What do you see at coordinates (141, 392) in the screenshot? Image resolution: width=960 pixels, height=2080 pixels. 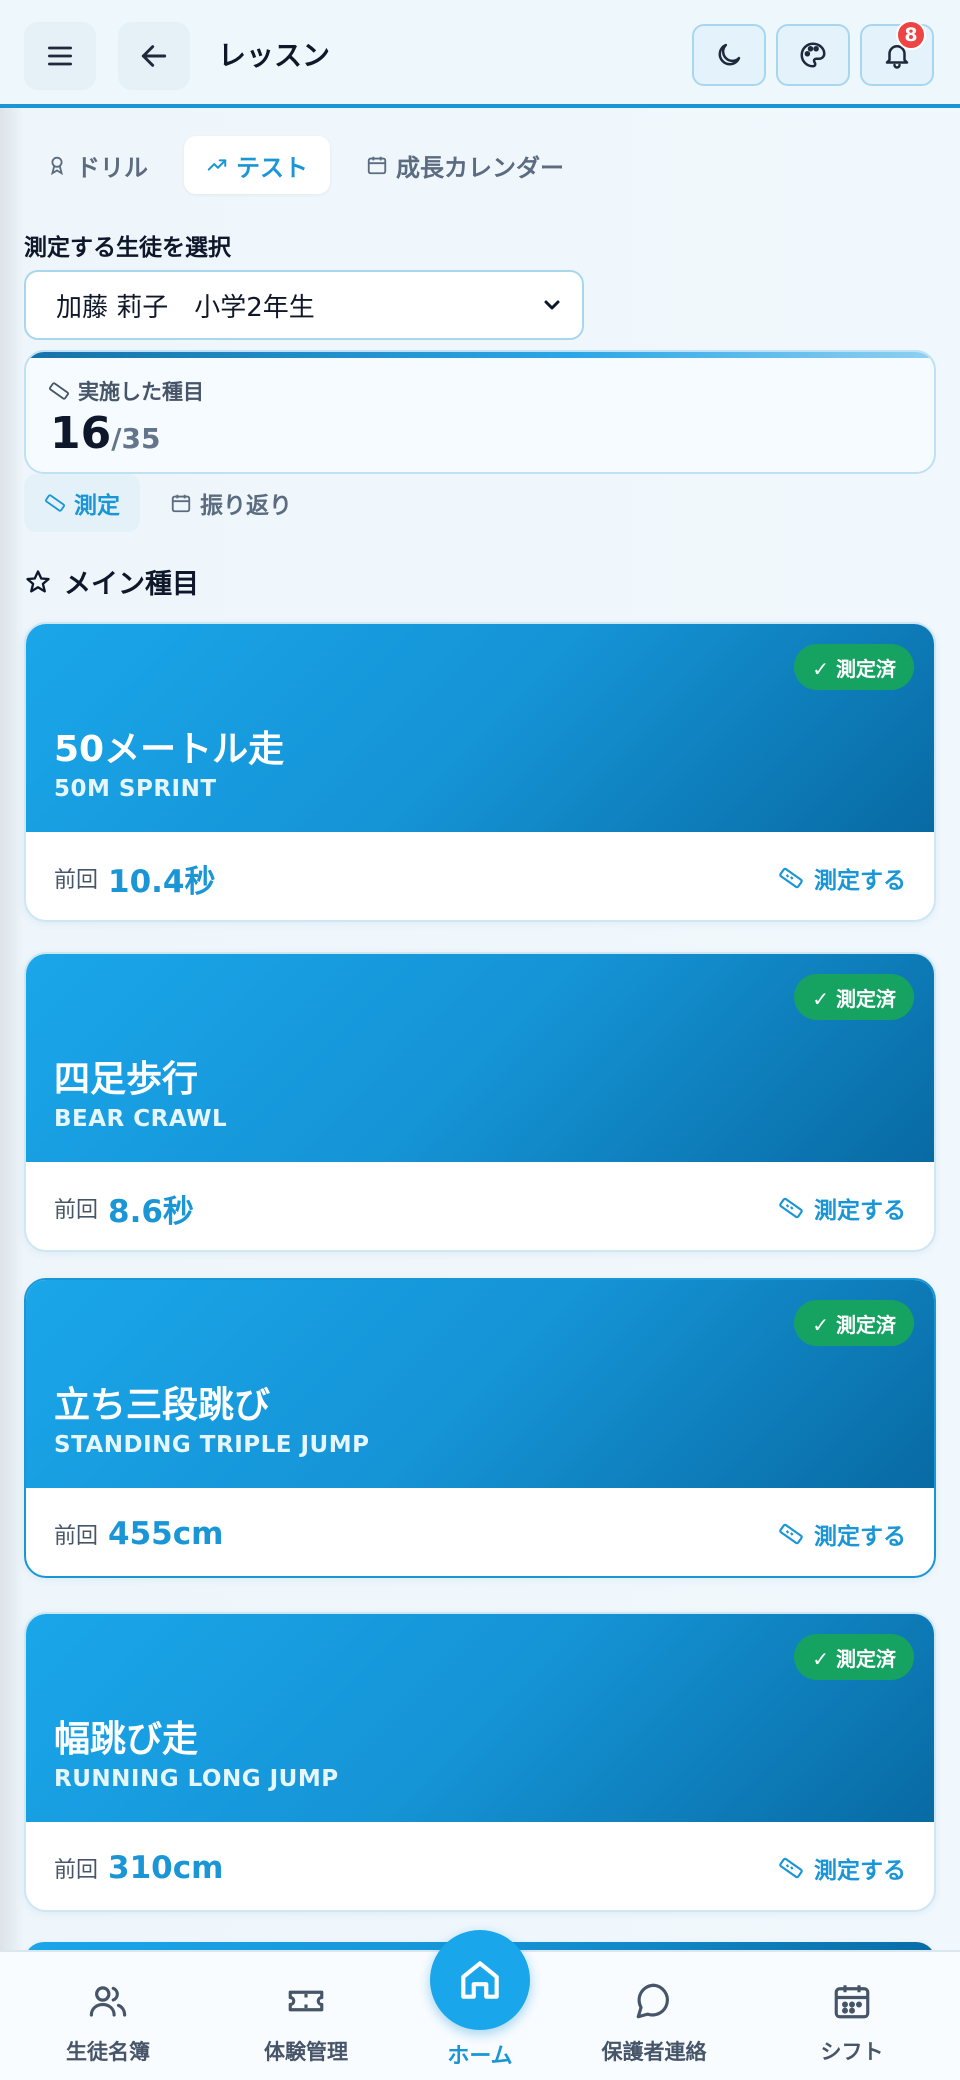 I see `stats-label-text: 実施した種目` at bounding box center [141, 392].